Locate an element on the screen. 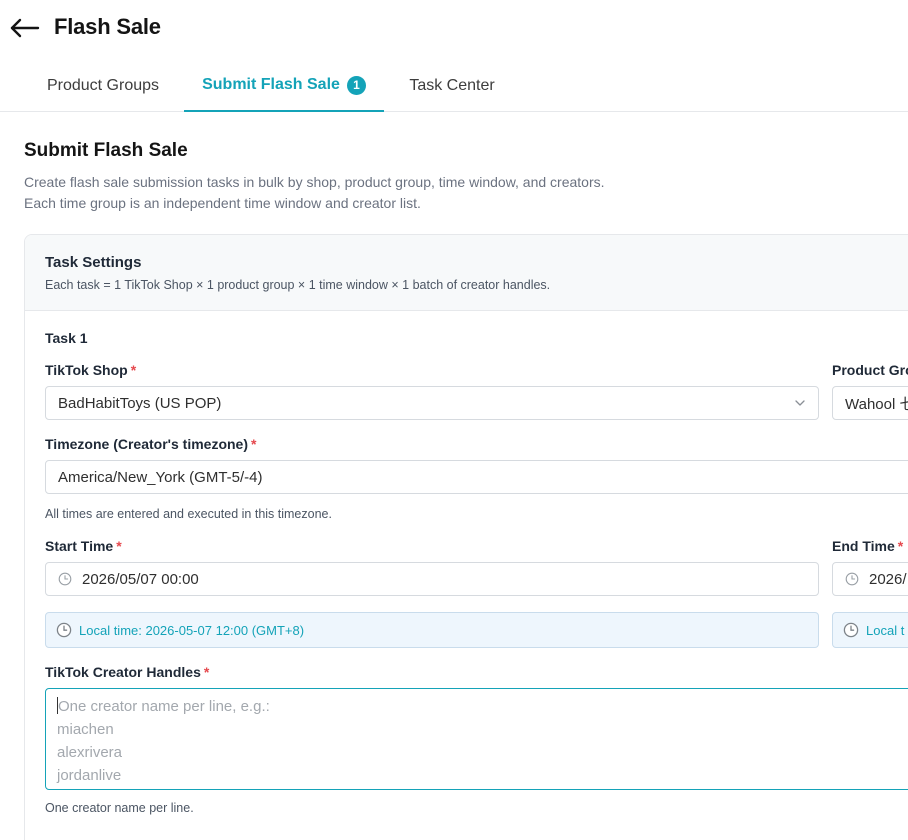  start-time-label-text: Start Time is located at coordinates (79, 546).